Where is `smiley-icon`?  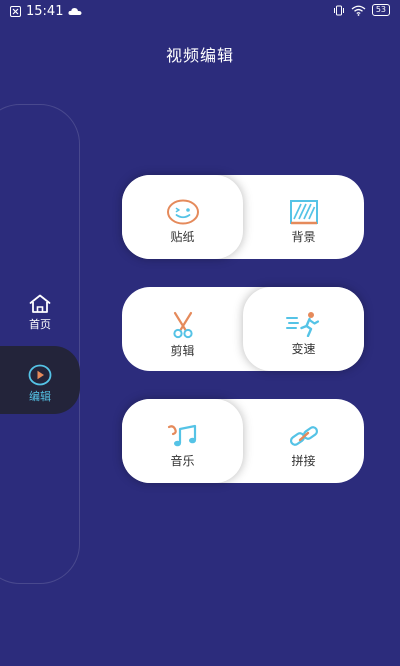 smiley-icon is located at coordinates (182, 212).